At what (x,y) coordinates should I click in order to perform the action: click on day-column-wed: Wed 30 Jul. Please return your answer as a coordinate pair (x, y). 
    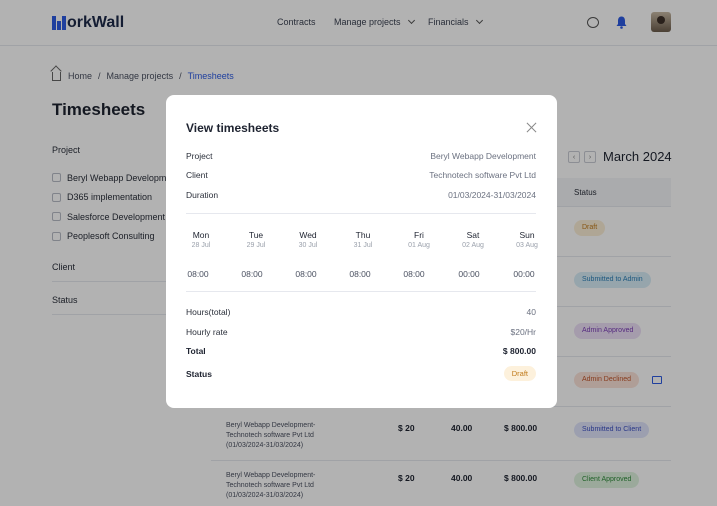
    Looking at the image, I should click on (308, 239).